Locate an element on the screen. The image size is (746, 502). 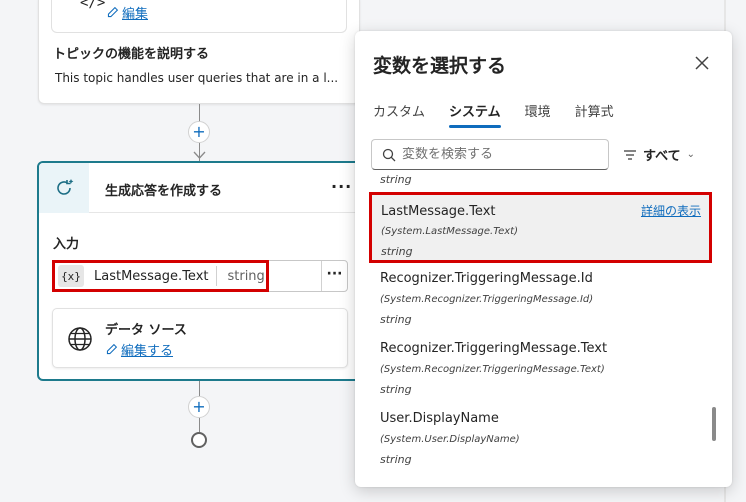
node-title: 生成応答を作成する is located at coordinates (164, 191).